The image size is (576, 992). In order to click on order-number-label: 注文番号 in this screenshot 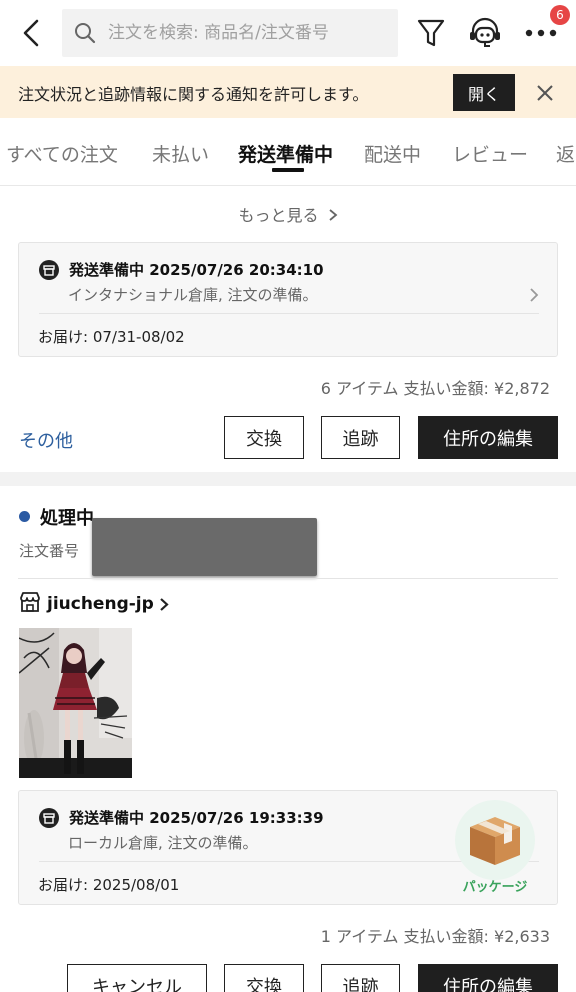, I will do `click(49, 551)`.